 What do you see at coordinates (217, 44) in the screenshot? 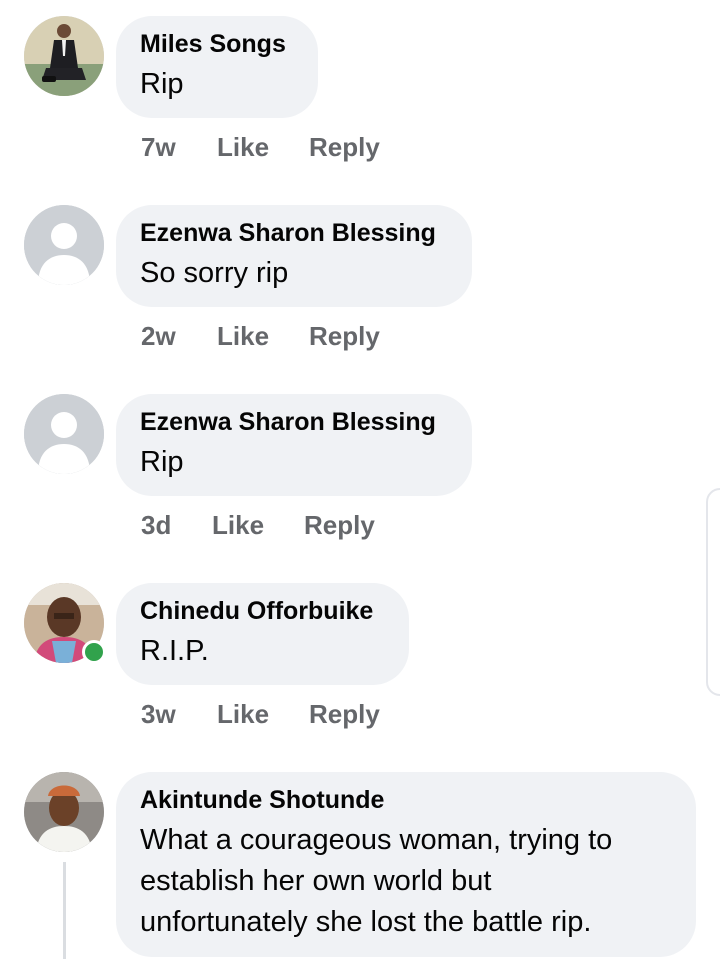
I see `comment-author: Miles Songs` at bounding box center [217, 44].